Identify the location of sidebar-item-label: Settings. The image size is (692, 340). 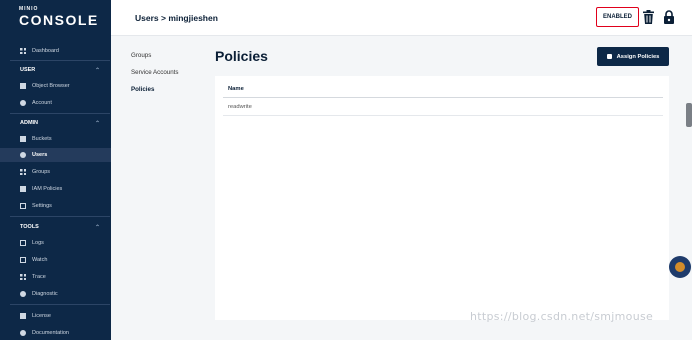
(42, 206).